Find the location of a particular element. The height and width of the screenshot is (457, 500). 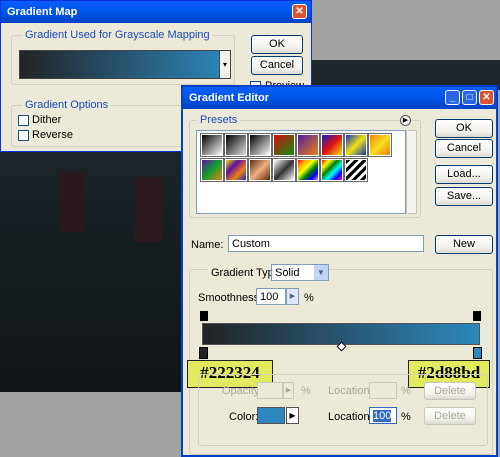

opacity-location-label: Location: is located at coordinates (350, 391).